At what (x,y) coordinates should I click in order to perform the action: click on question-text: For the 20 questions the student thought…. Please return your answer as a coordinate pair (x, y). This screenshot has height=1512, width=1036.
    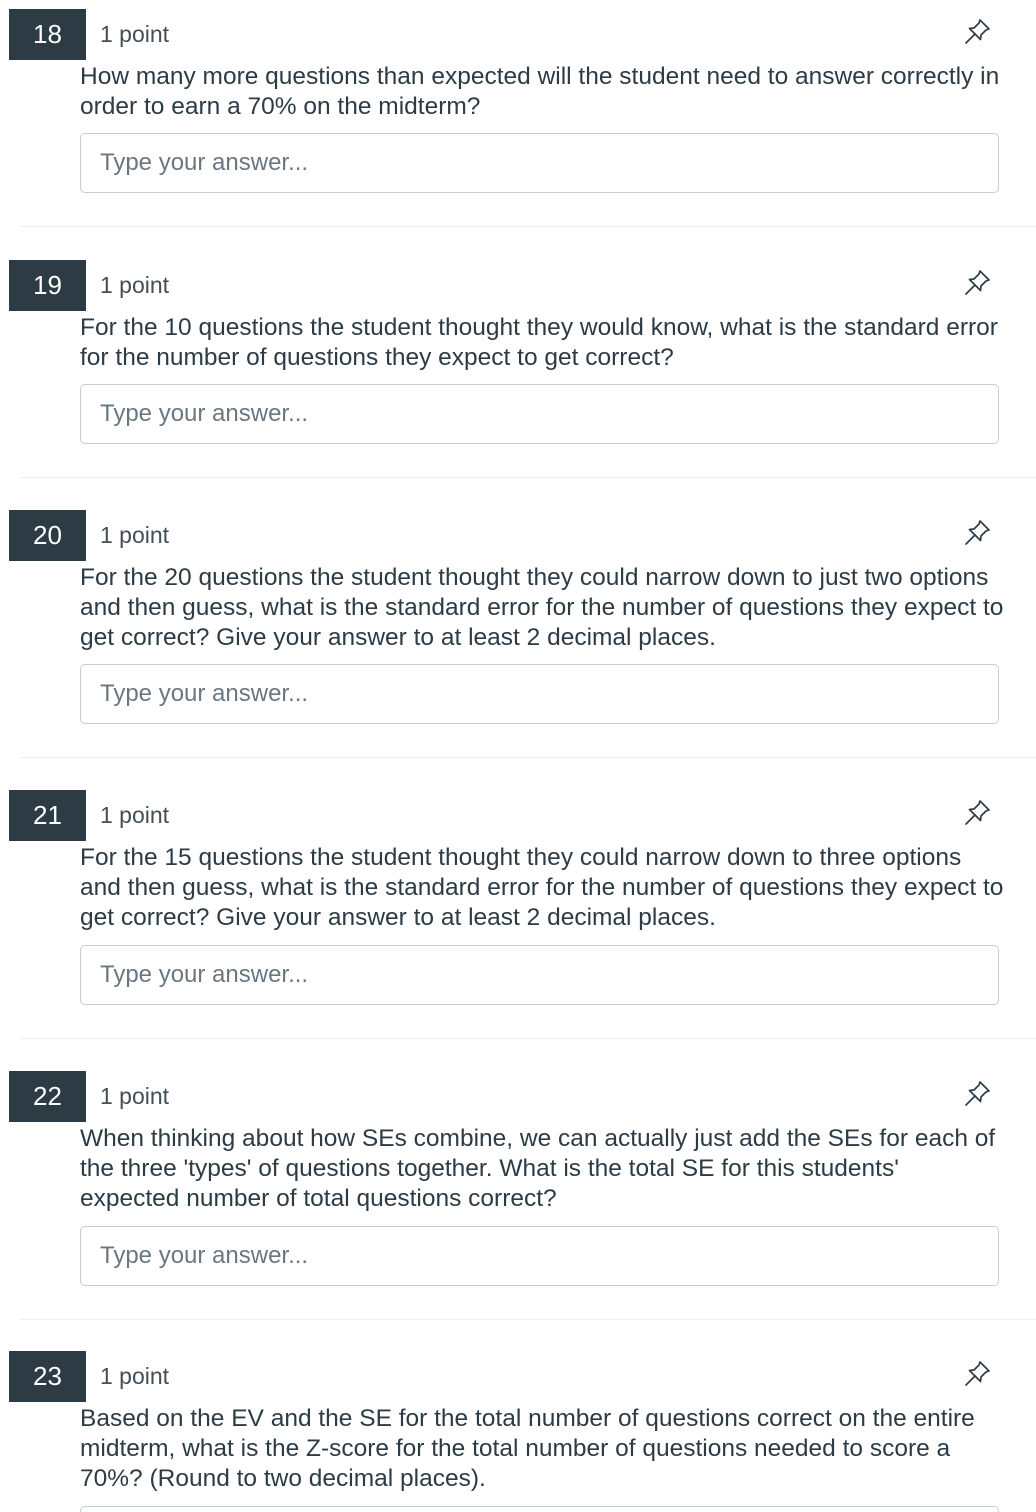
    Looking at the image, I should click on (542, 607).